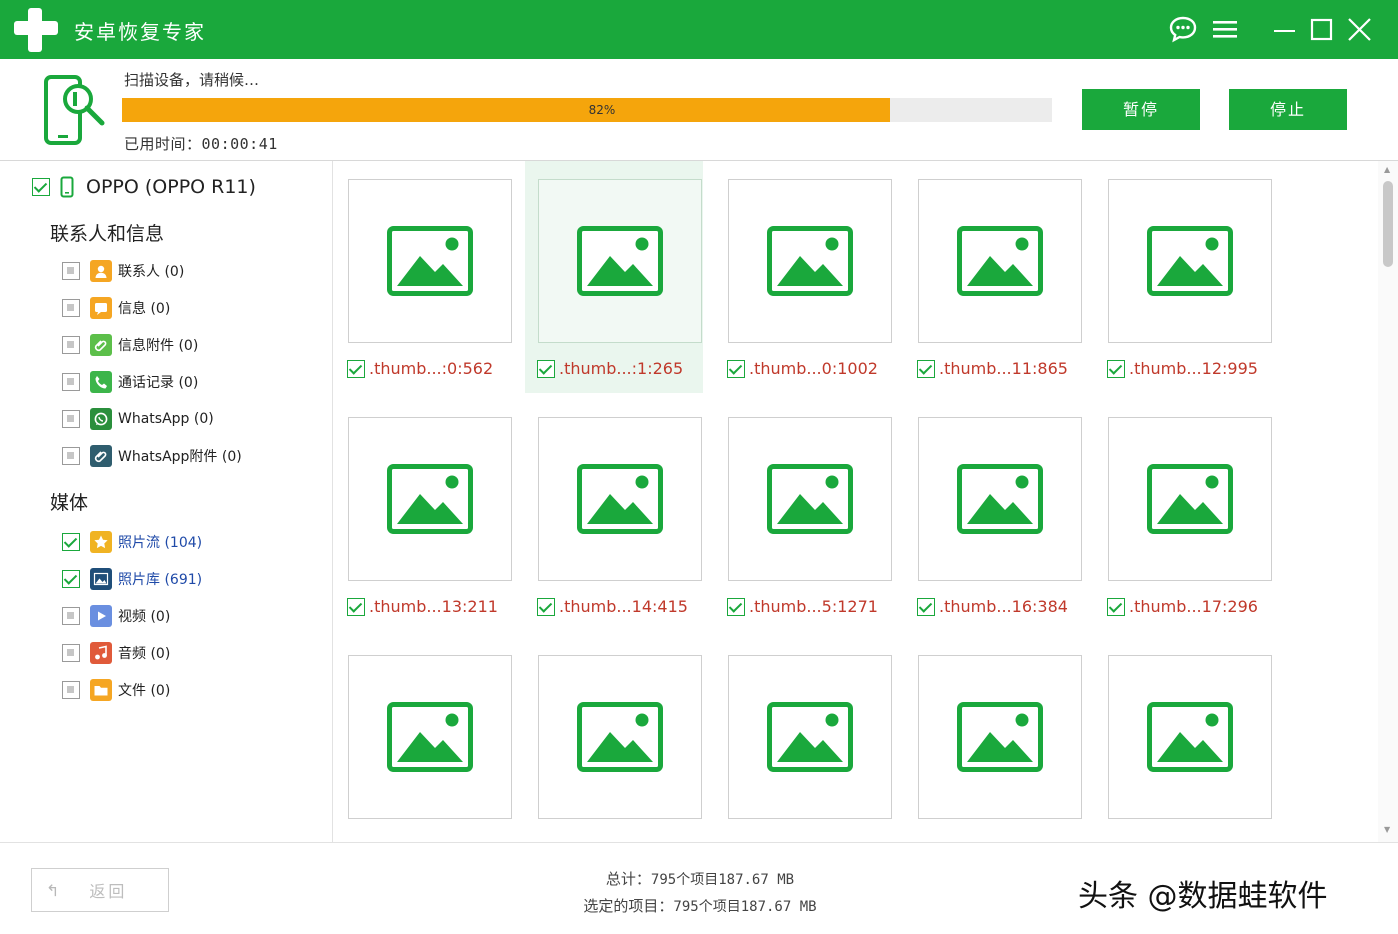 This screenshot has width=1398, height=934. Describe the element at coordinates (130, 345) in the screenshot. I see `category-attachment: 信息附件 (0)` at that location.